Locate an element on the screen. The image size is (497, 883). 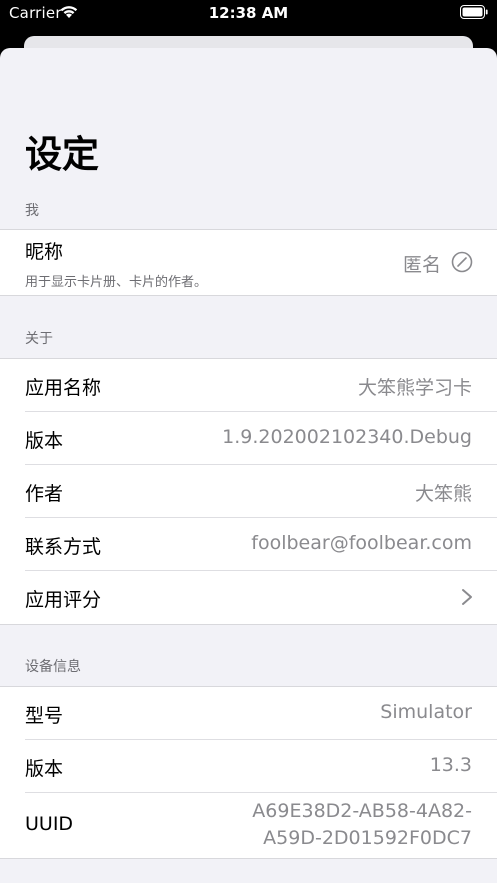
app-name-label: 应用名称 is located at coordinates (63, 388).